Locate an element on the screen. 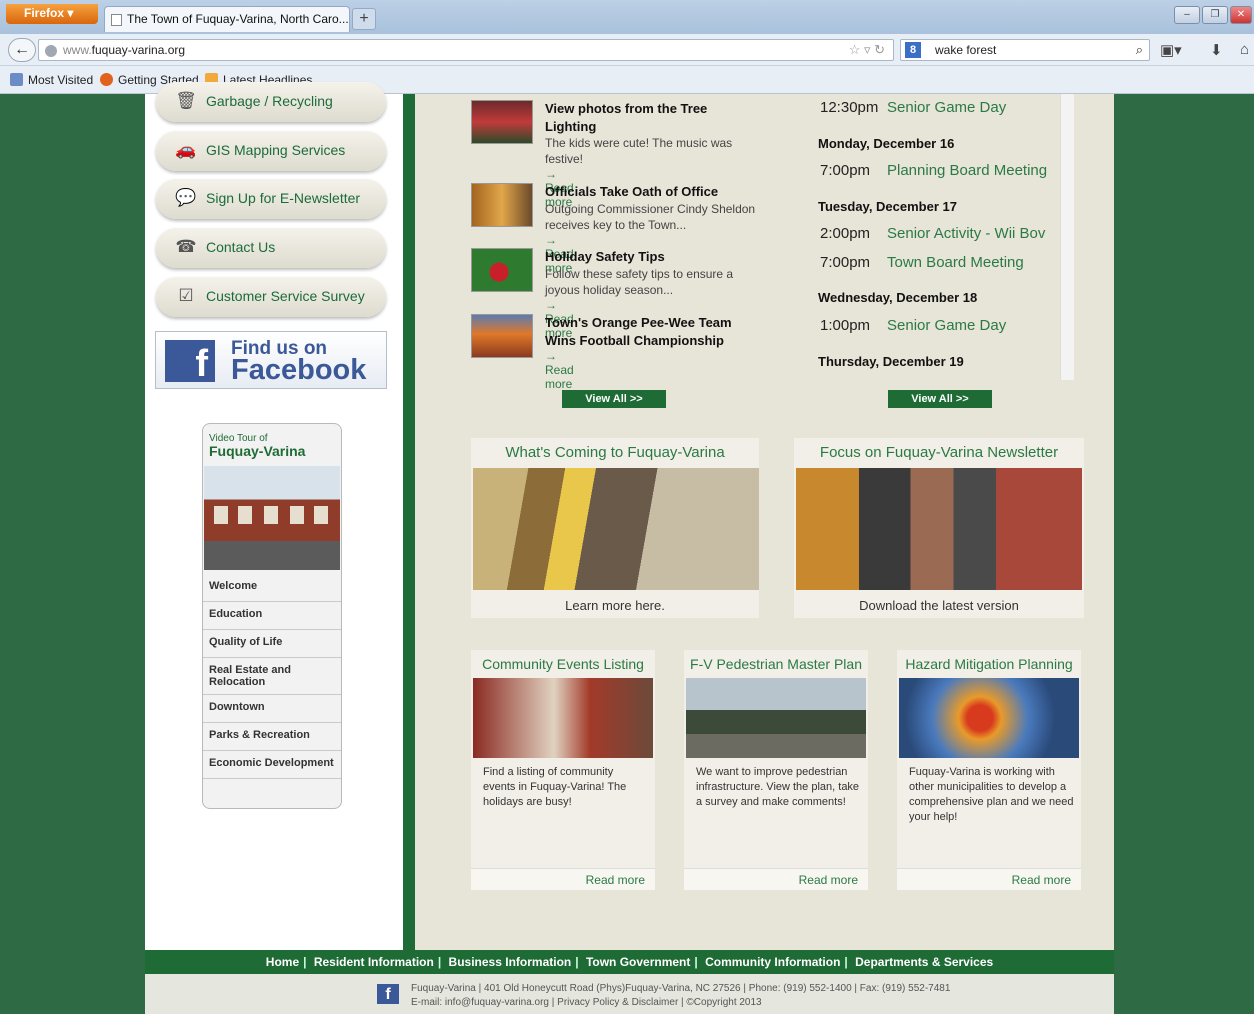  news-title: Holiday Safety Tips is located at coordinates (652, 257).